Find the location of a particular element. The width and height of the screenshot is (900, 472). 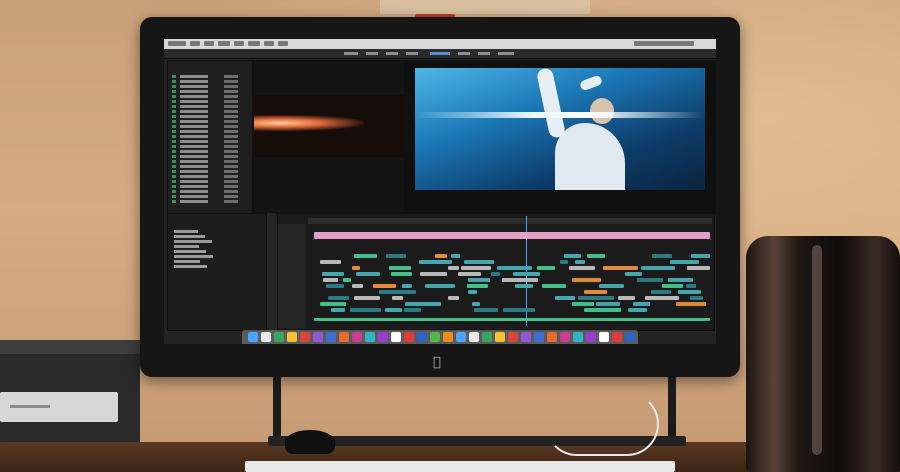

timeline-panel is located at coordinates (496, 272).